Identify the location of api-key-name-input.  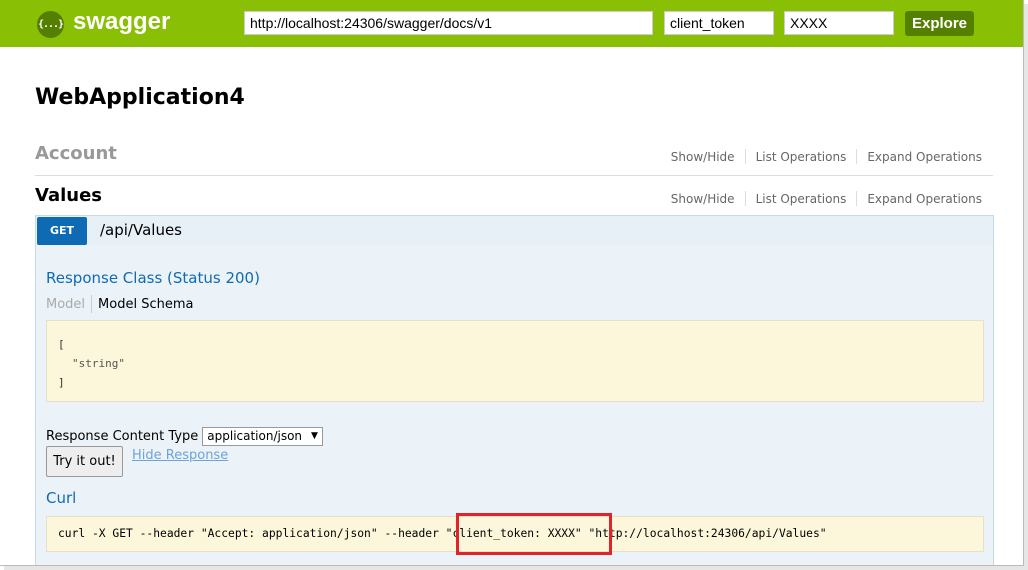
(719, 23).